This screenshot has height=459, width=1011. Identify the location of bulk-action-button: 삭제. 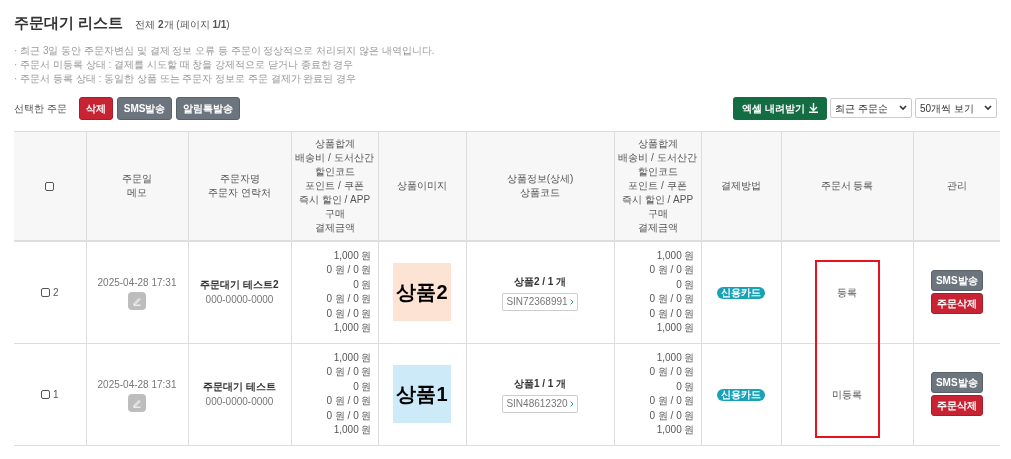
(95, 108).